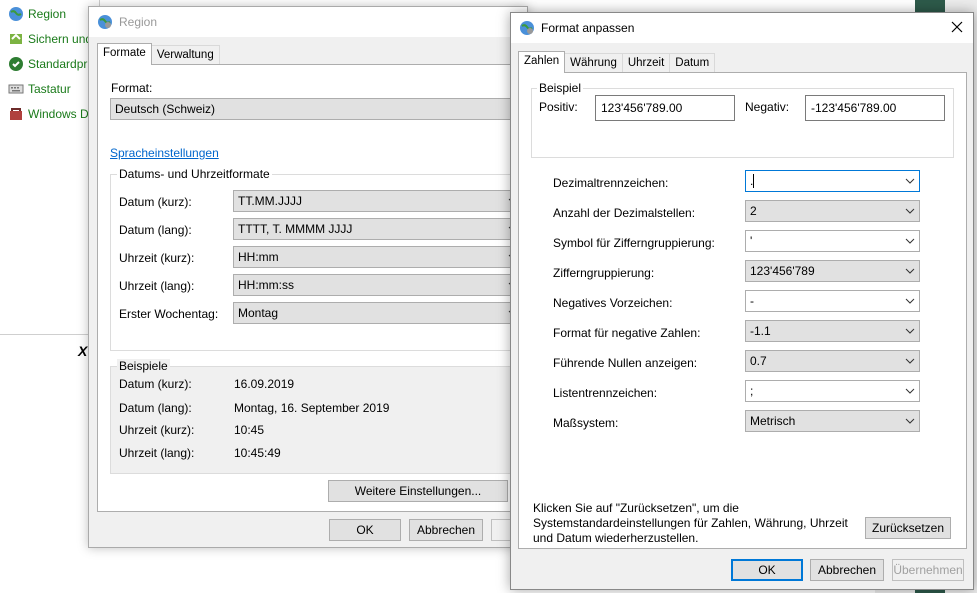 This screenshot has width=977, height=593. I want to click on format-label: Format:, so click(132, 88).